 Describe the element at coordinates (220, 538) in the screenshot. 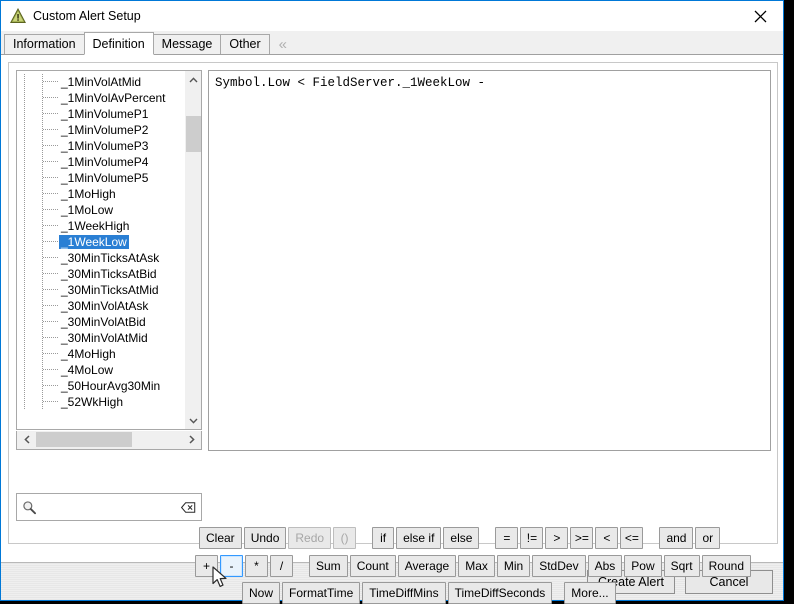

I see `toolbar-button-clear: Clear` at that location.